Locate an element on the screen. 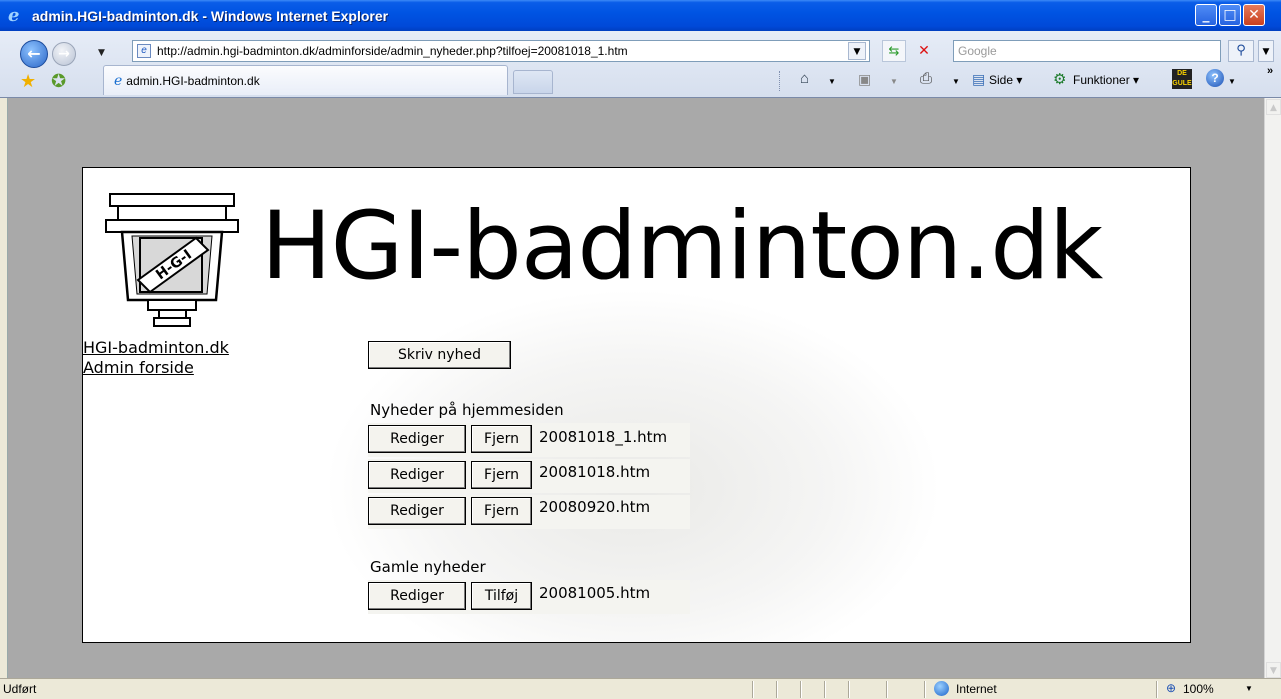  home-icon: ⌂ is located at coordinates (804, 78).